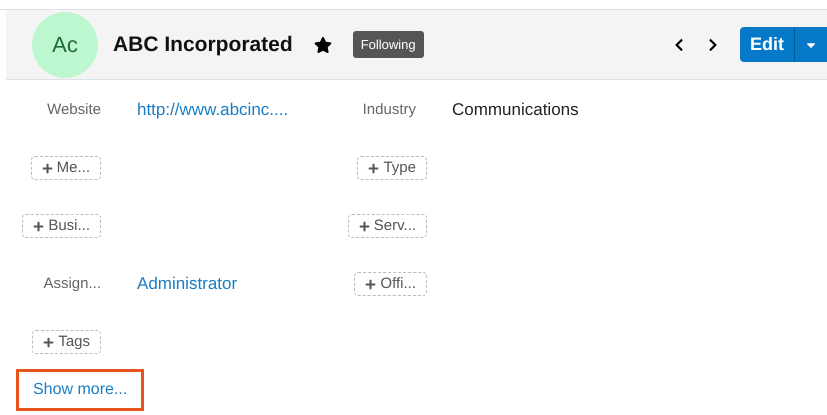 This screenshot has height=415, width=827. Describe the element at coordinates (388, 44) in the screenshot. I see `following-badge: Following` at that location.